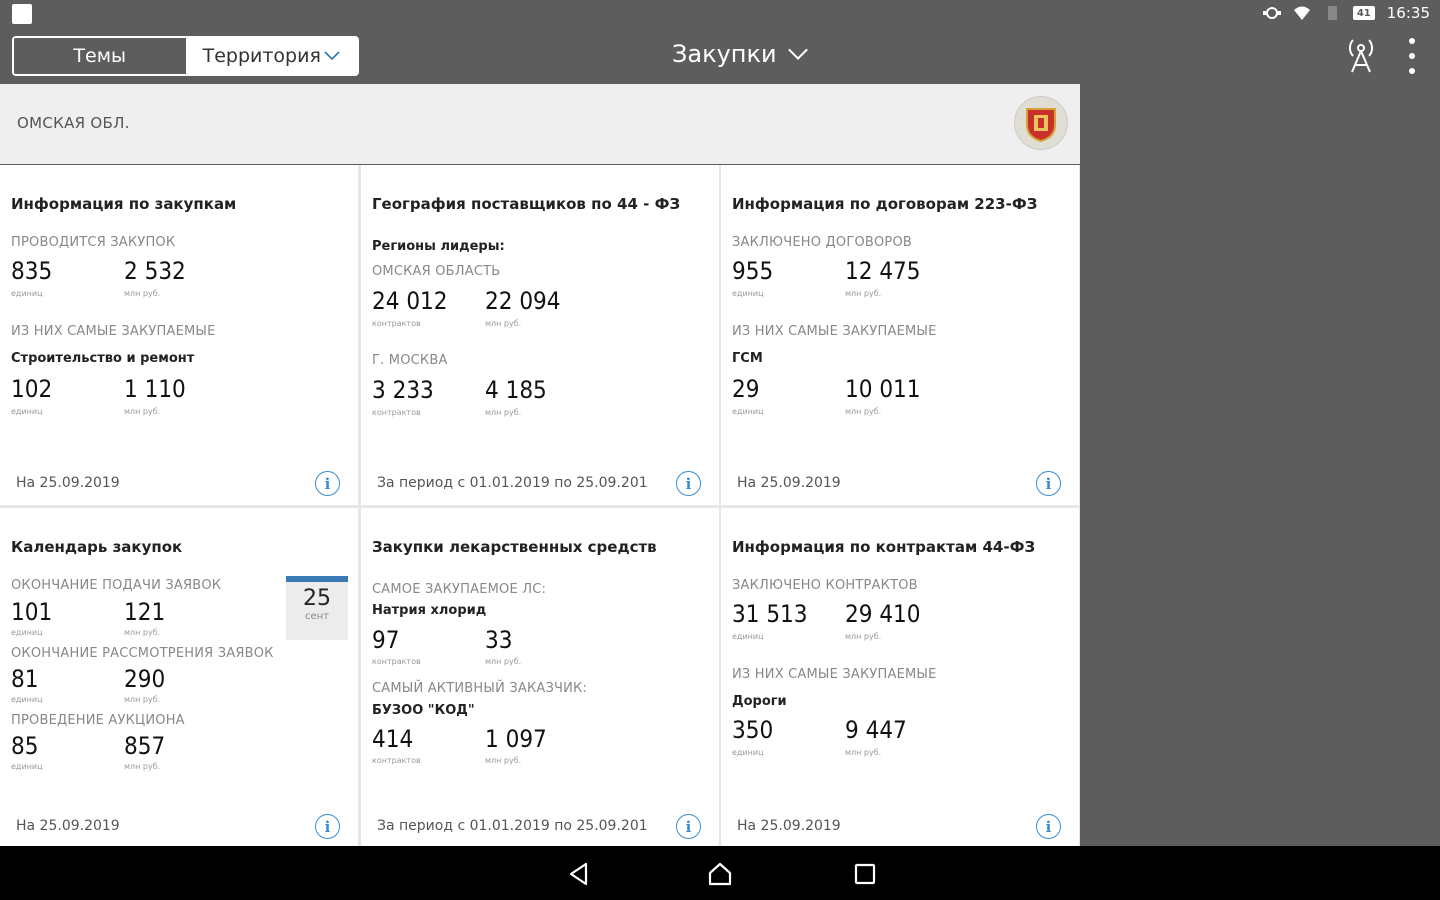  Describe the element at coordinates (825, 585) in the screenshot. I see `stat-label: ЗАКЛЮЧЕНО КОНТРАКТОВ` at that location.